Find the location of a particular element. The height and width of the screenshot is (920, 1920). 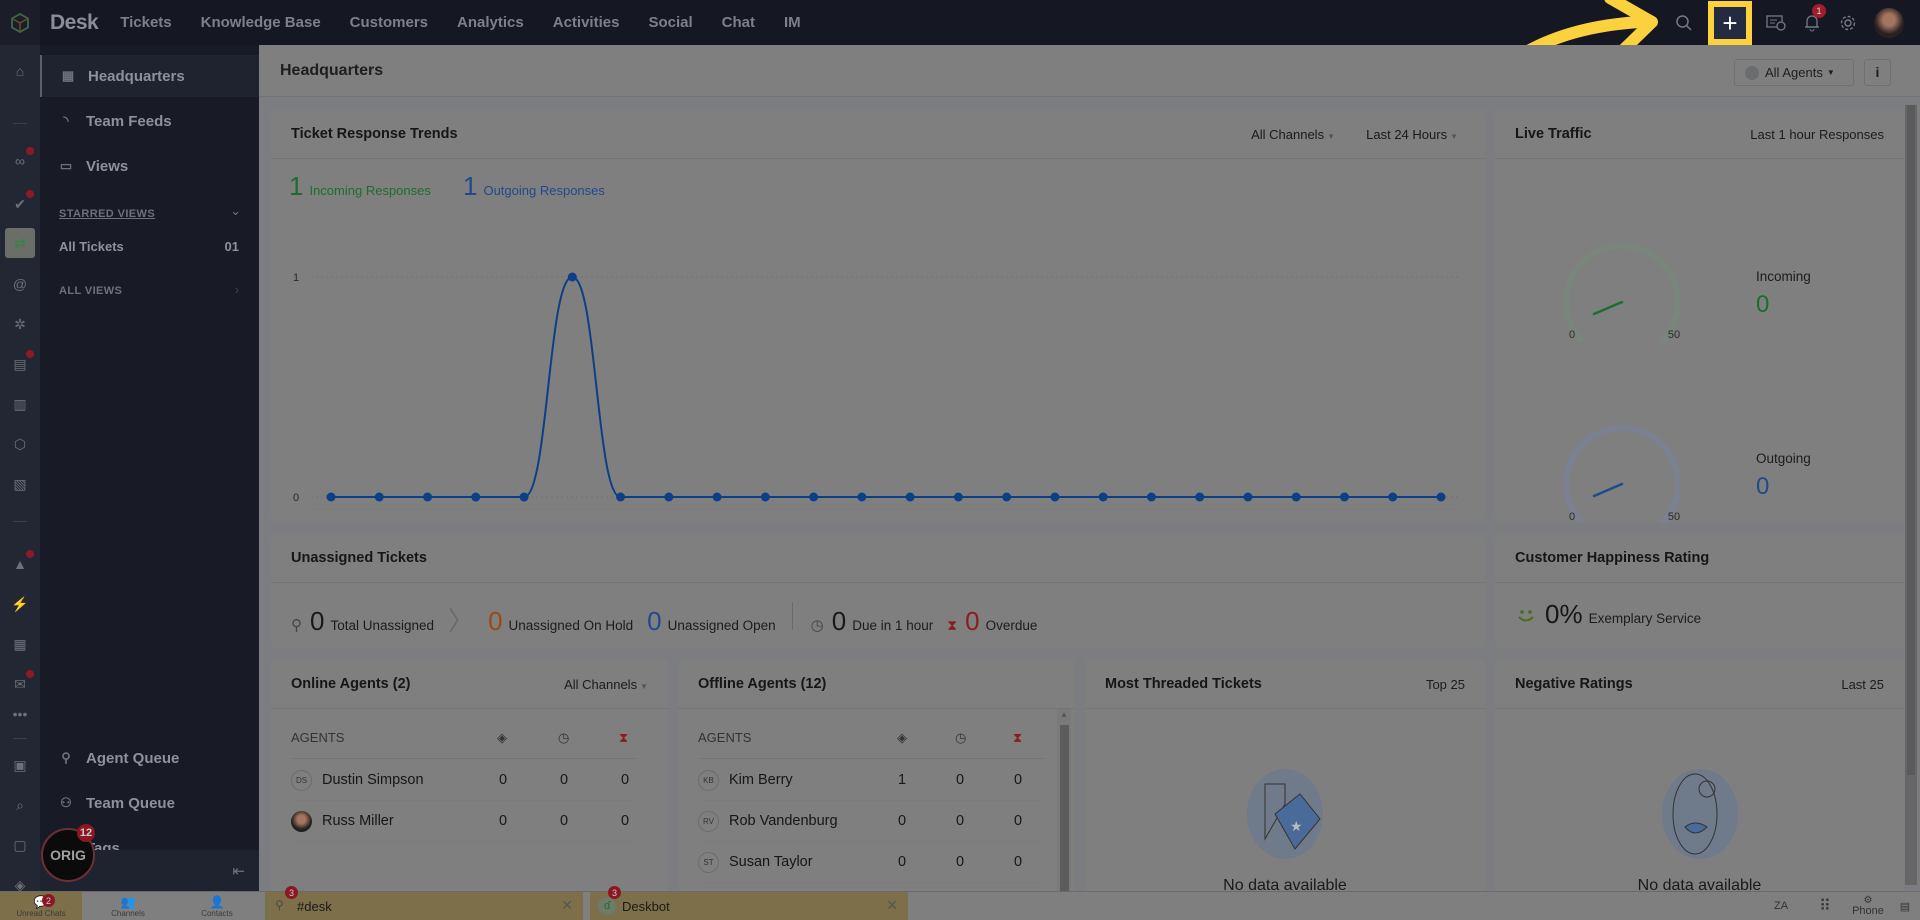

agent-name: Russ Miller is located at coordinates (358, 821).